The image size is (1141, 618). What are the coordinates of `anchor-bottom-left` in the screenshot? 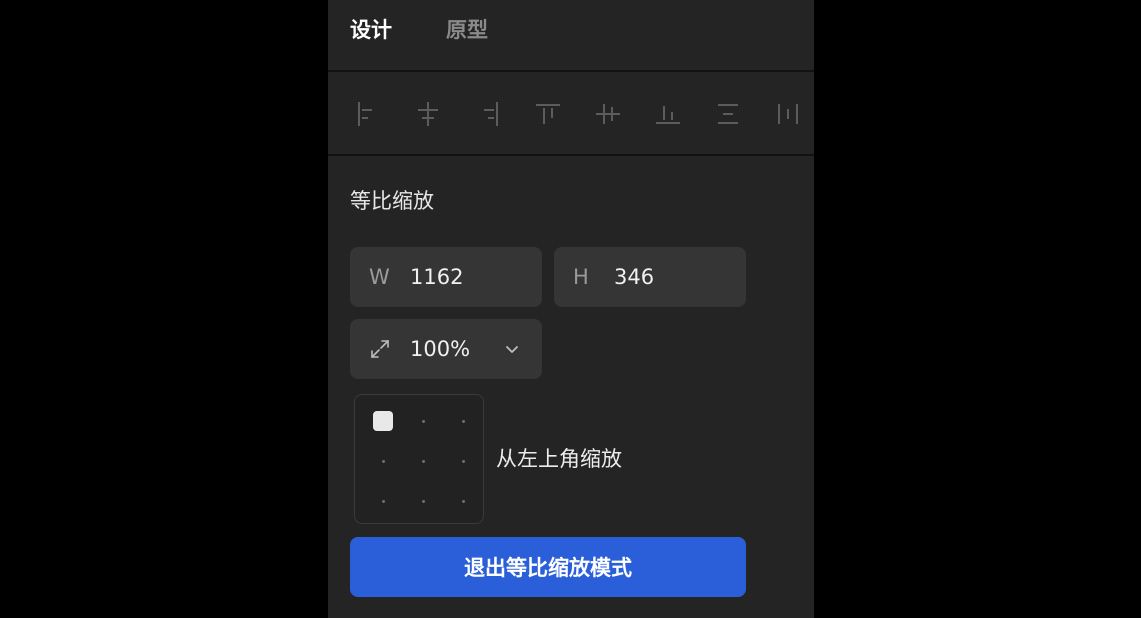 It's located at (383, 501).